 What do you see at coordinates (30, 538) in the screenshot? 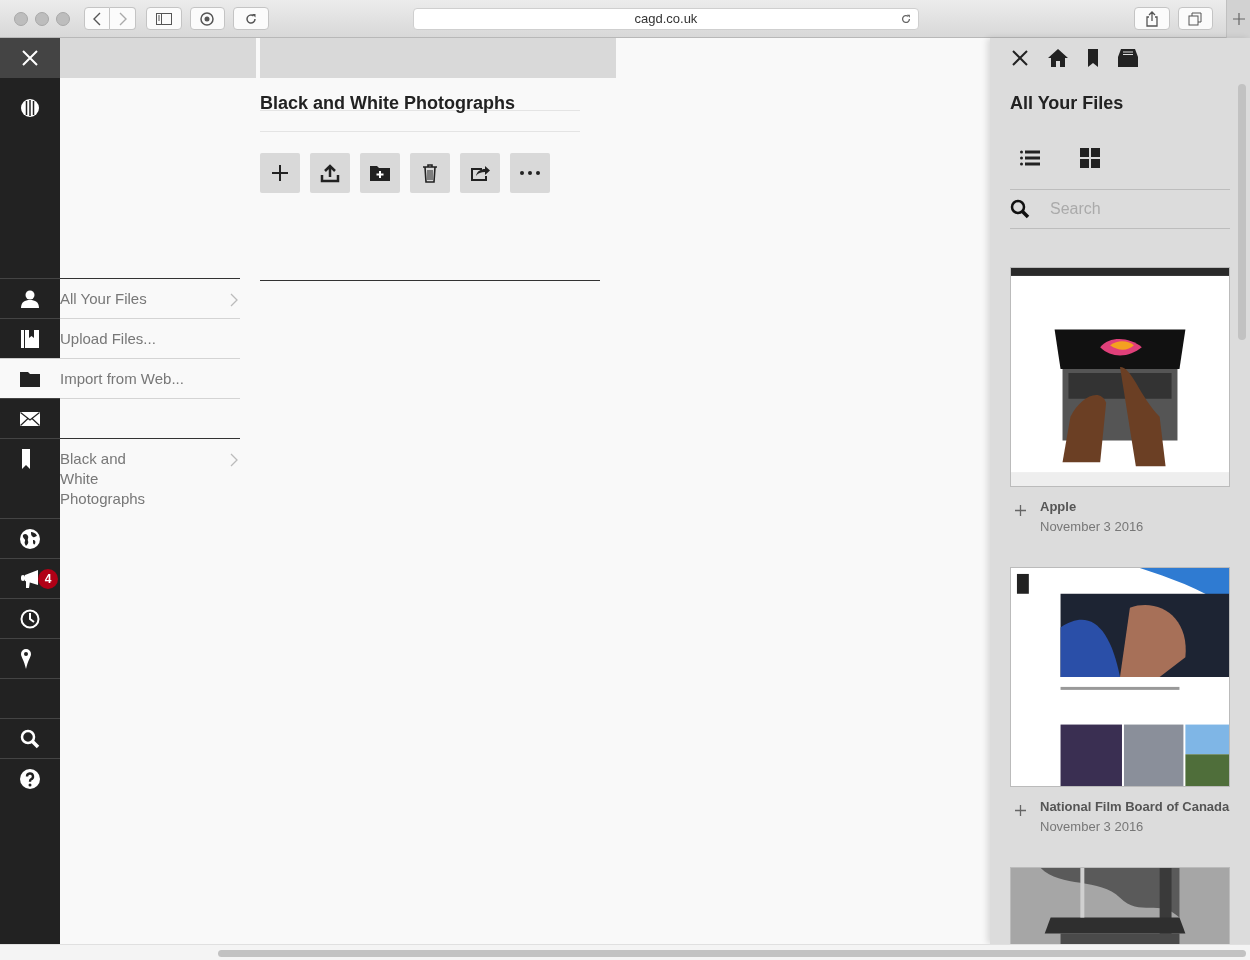
I see `globe-icon` at bounding box center [30, 538].